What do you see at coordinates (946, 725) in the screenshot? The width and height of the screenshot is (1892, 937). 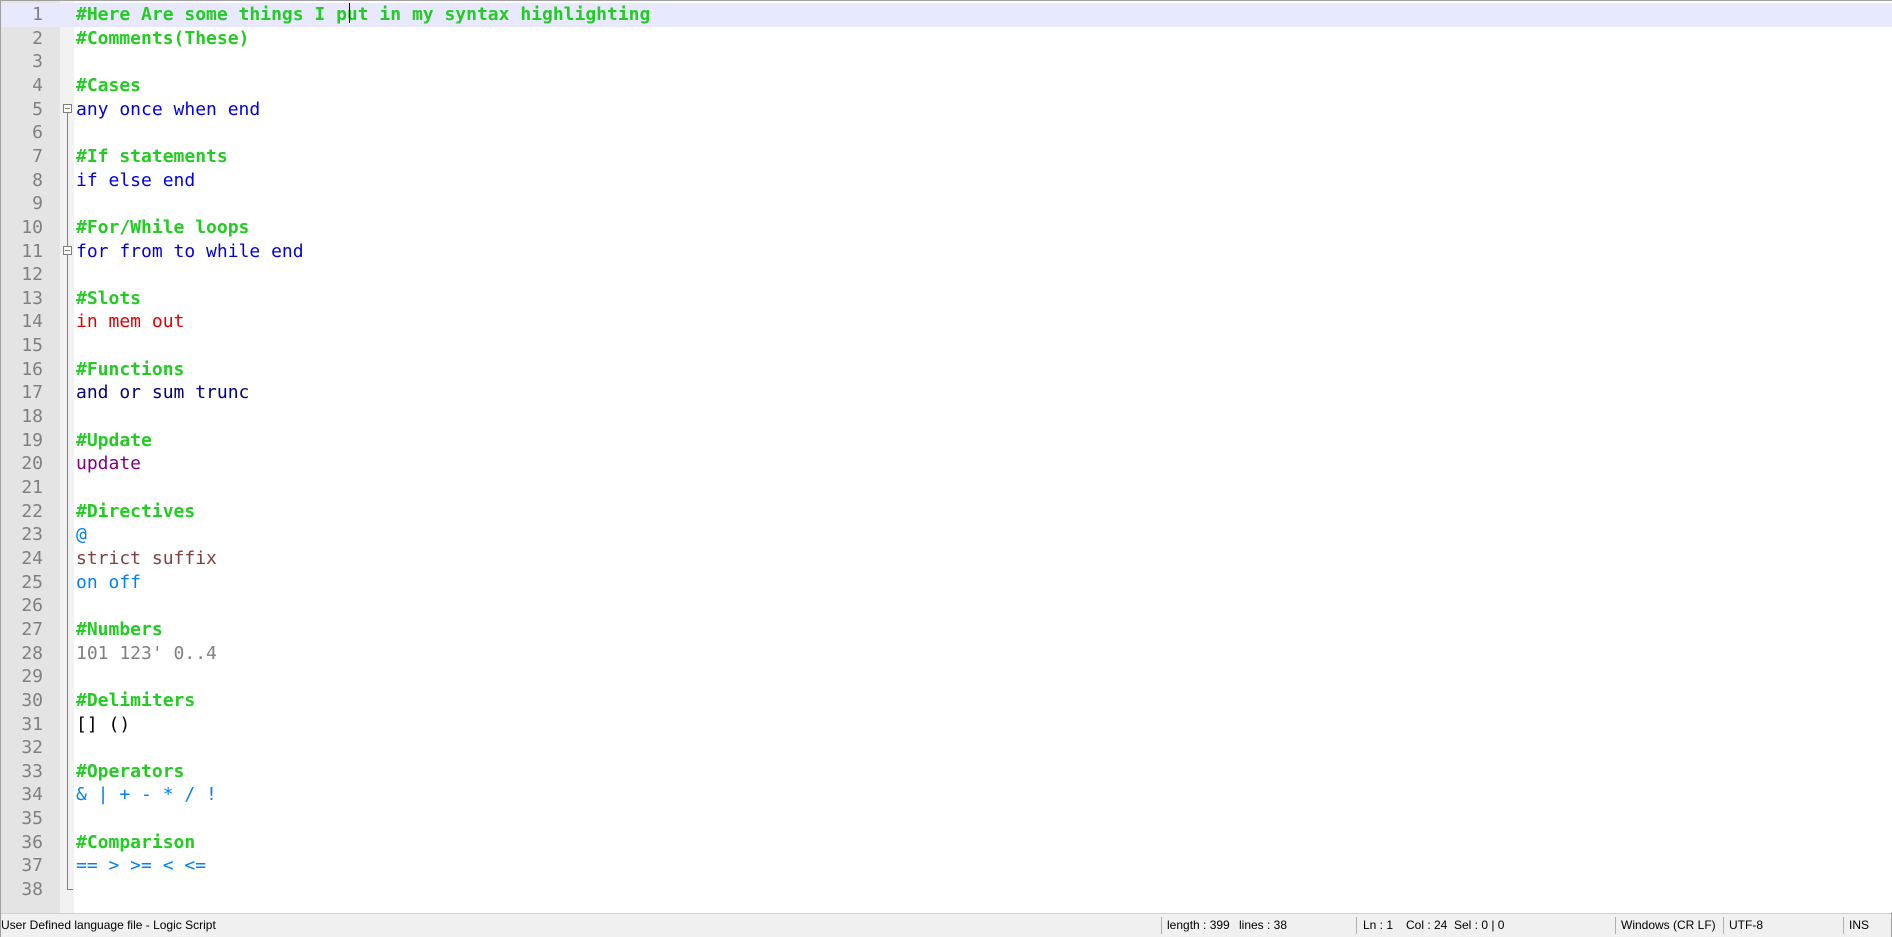 I see `editor-line: 31 [] ()` at bounding box center [946, 725].